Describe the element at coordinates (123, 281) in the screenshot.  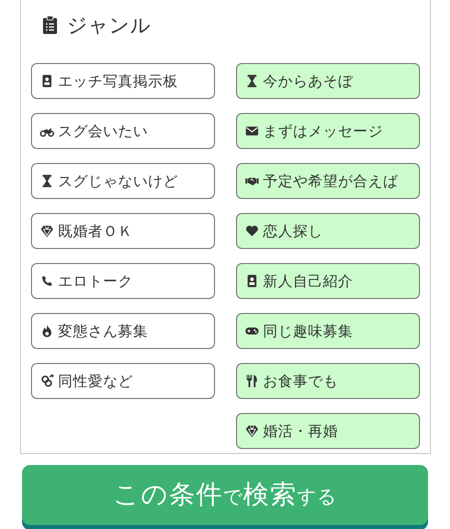
I see `genre-button: エロトーク` at that location.